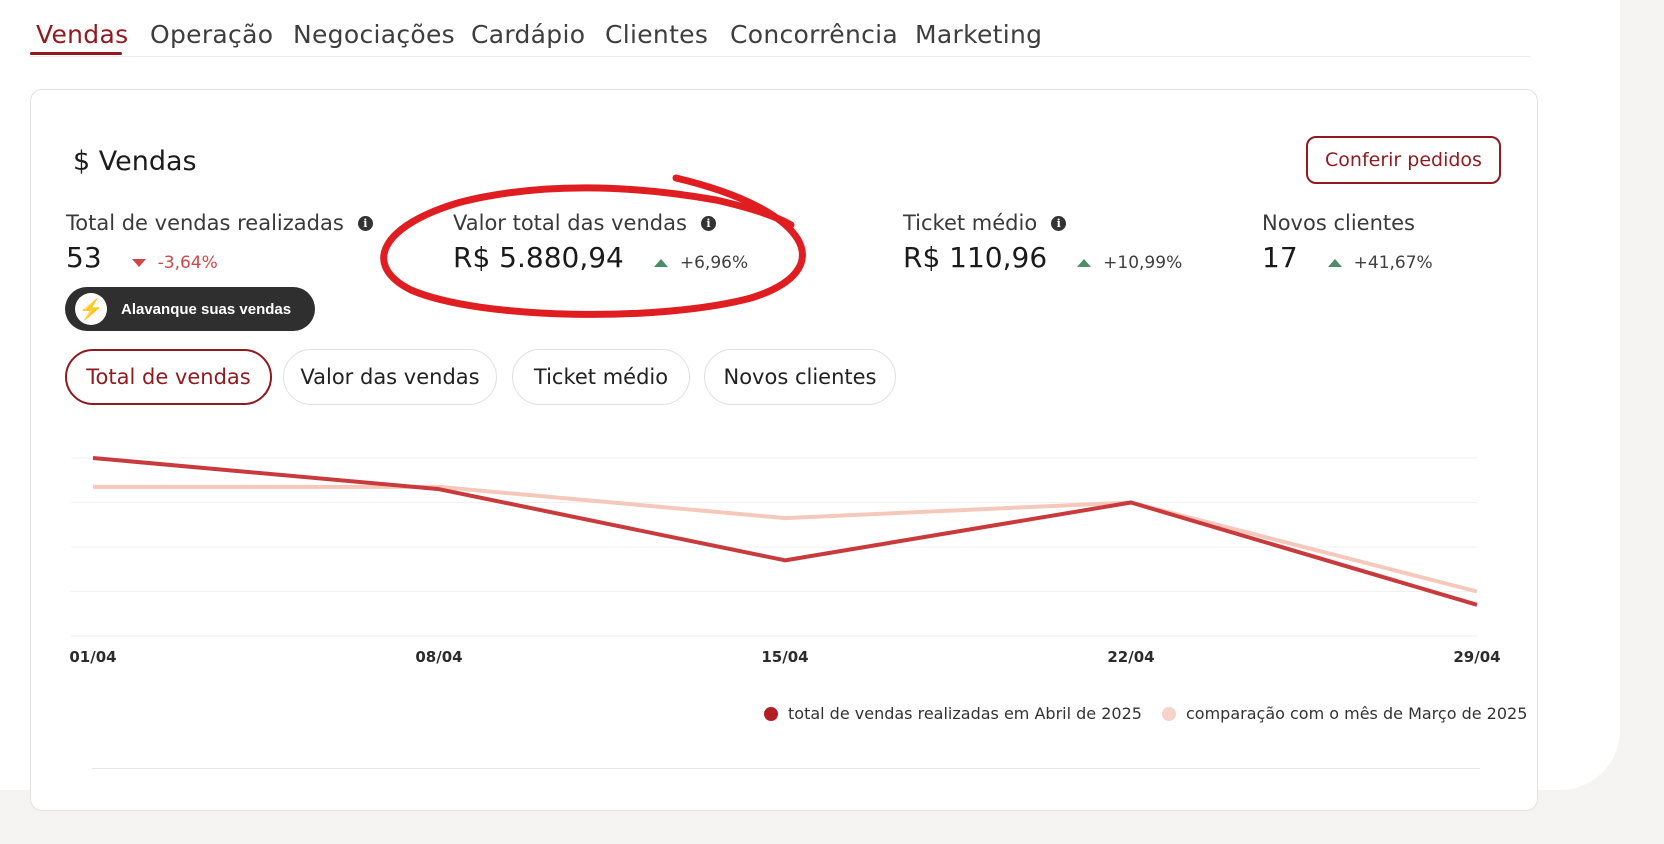 This screenshot has height=844, width=1664. Describe the element at coordinates (168, 377) in the screenshot. I see `chip-total-vendas: Total de vendas` at that location.